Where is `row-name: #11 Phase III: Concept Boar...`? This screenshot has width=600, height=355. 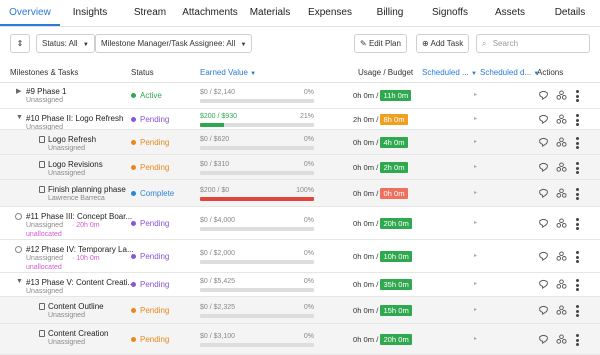
row-name: #11 Phase III: Concept Boar... is located at coordinates (79, 216).